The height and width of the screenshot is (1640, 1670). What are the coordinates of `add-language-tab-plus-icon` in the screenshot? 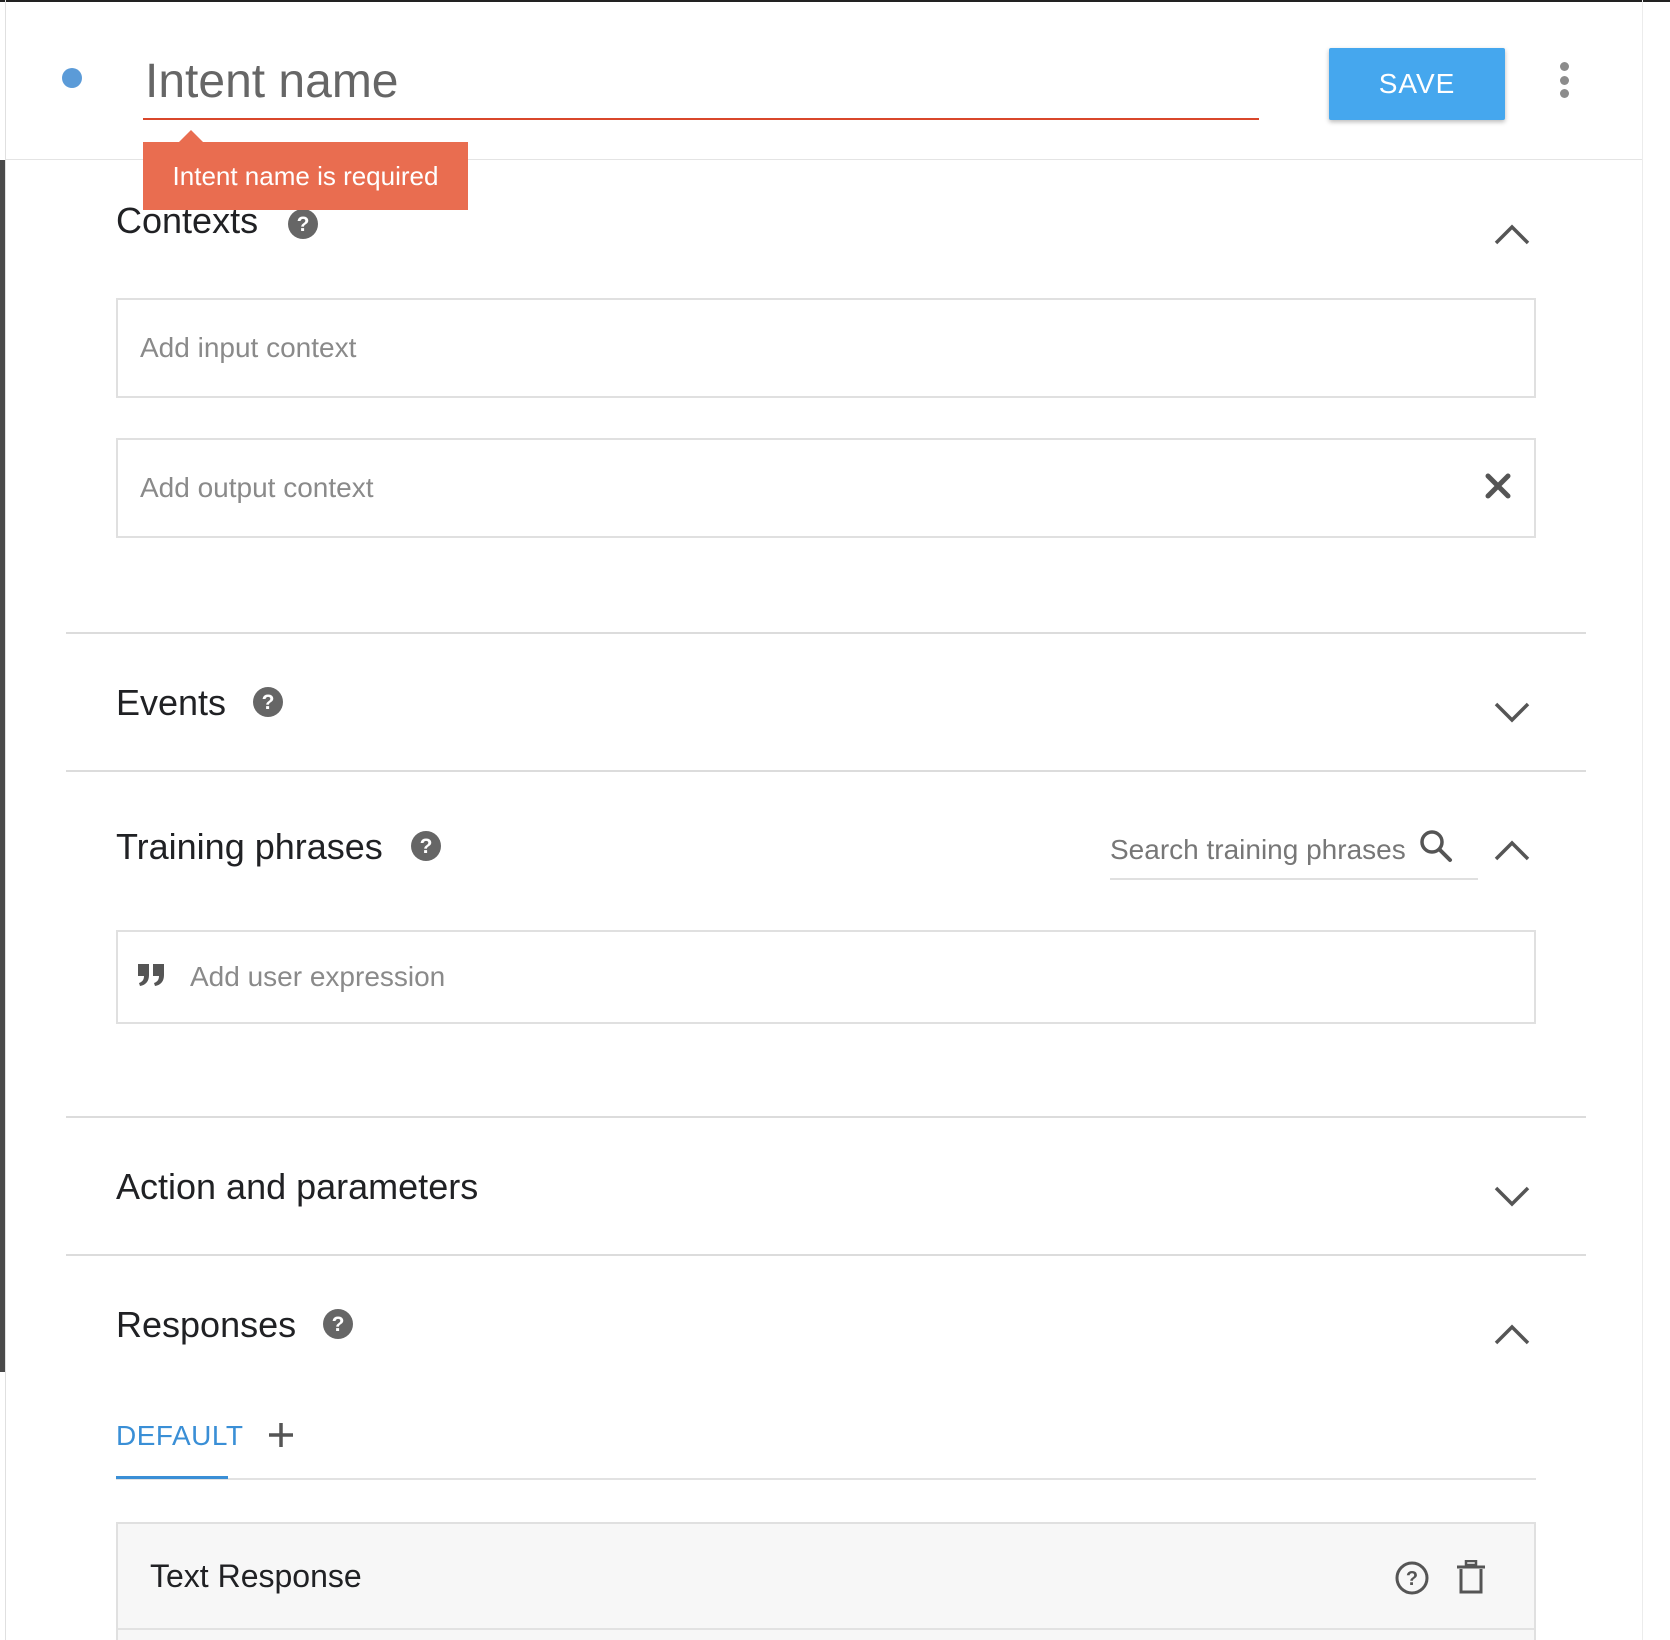 It's located at (281, 1435).